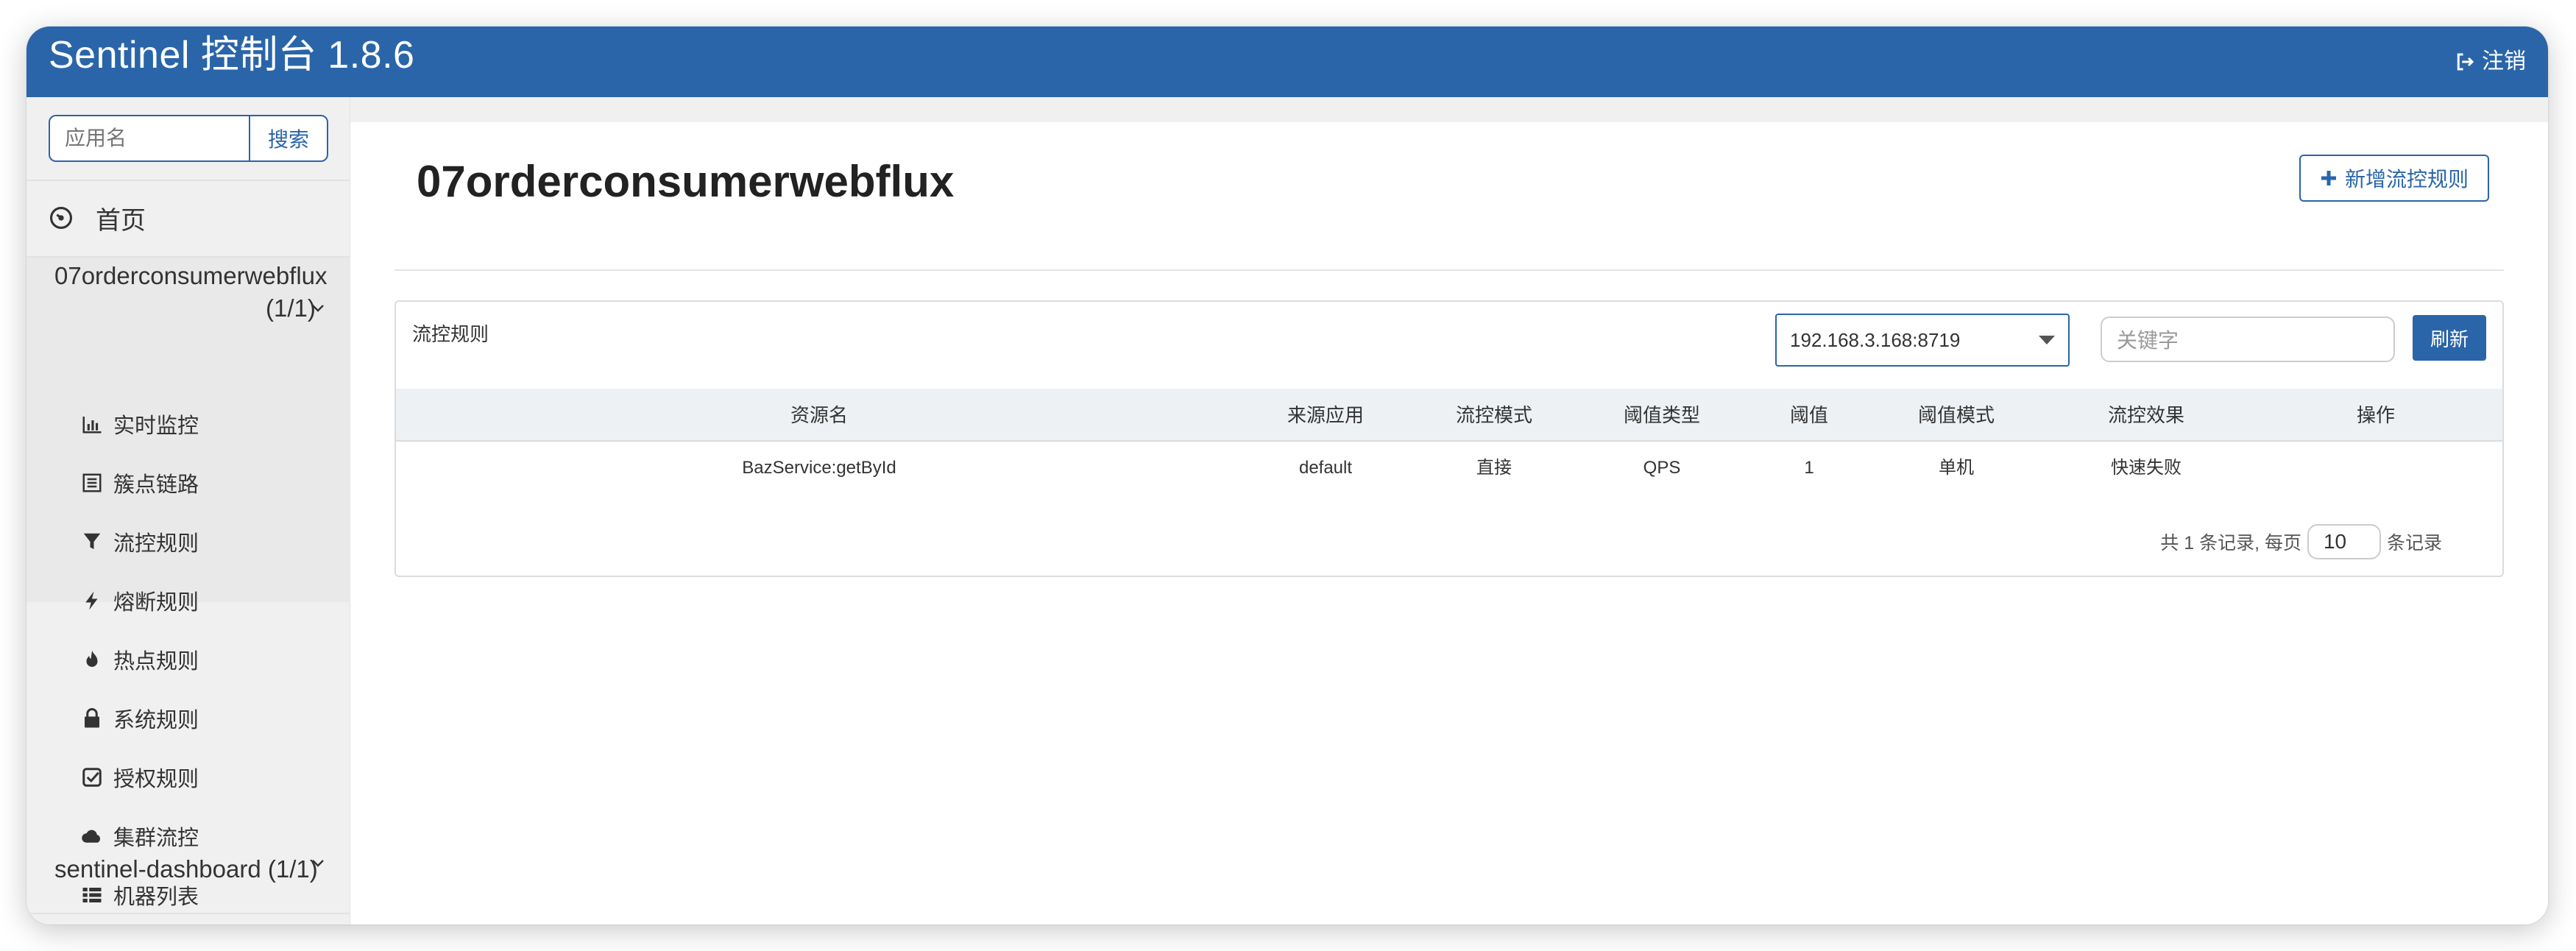 This screenshot has height=951, width=2576. Describe the element at coordinates (156, 897) in the screenshot. I see `sidebar-item-label: 机器列表` at that location.